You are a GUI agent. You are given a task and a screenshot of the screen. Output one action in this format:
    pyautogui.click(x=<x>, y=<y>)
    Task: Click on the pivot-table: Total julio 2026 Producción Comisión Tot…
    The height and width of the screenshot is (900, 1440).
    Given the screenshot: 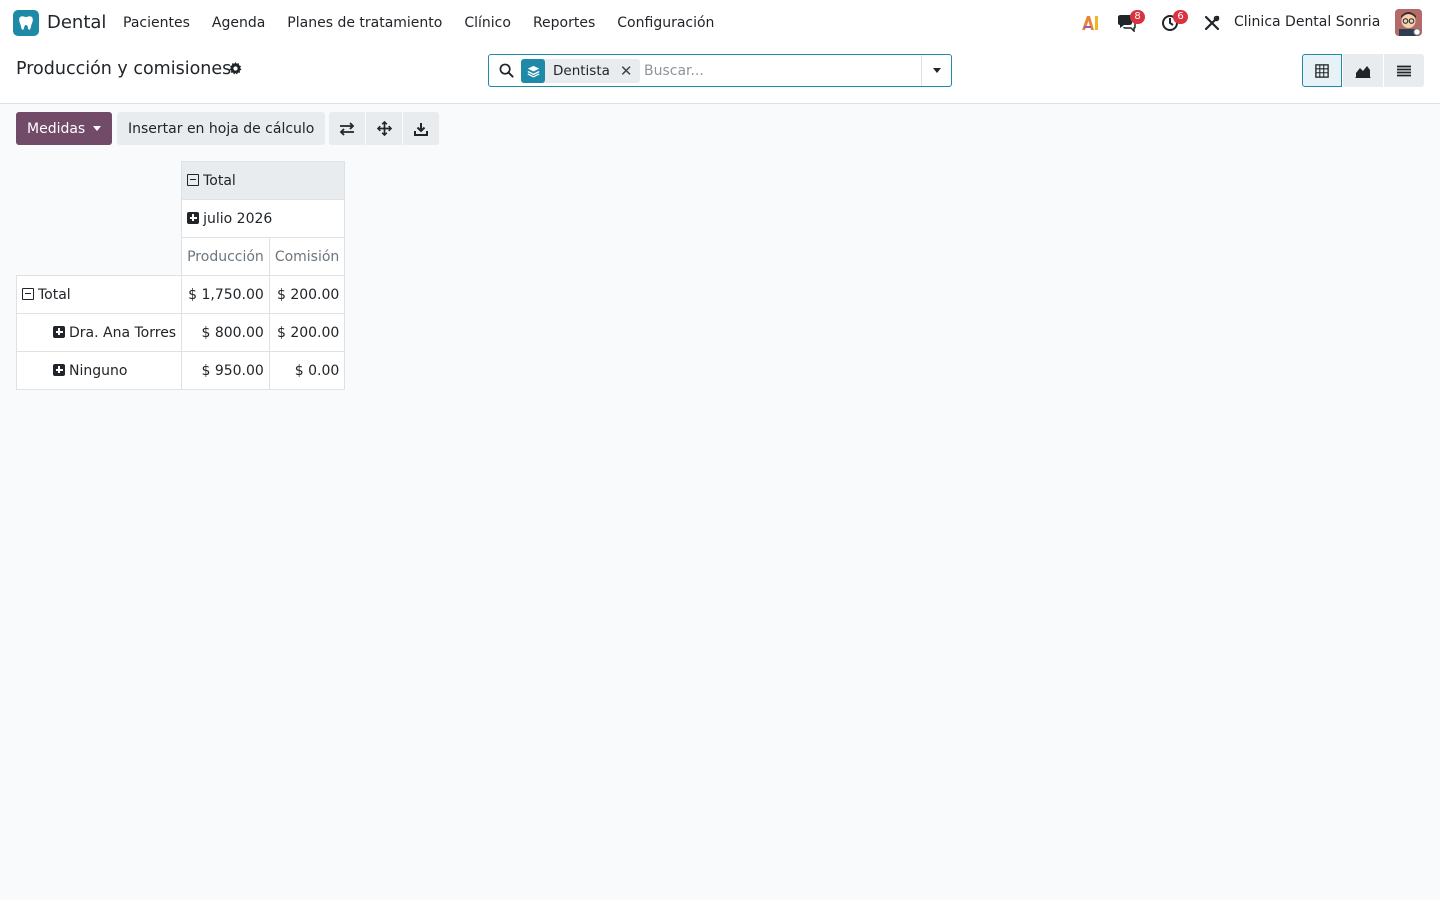 What is the action you would take?
    pyautogui.click(x=180, y=275)
    